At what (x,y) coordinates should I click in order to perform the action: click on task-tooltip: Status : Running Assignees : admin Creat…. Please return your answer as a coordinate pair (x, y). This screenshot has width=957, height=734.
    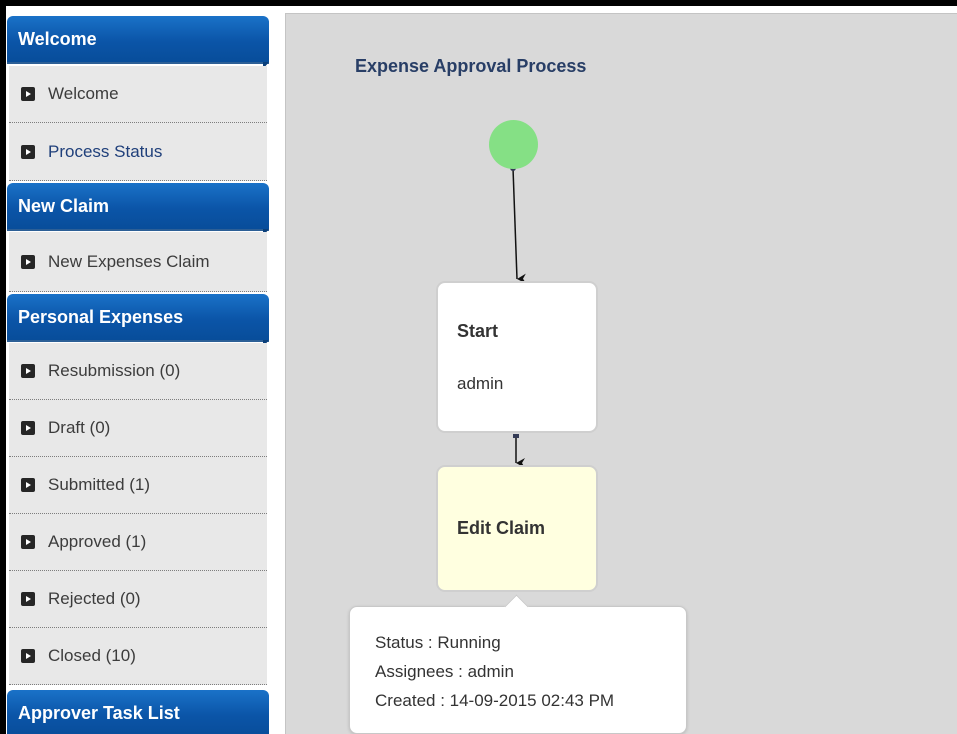
    Looking at the image, I should click on (518, 670).